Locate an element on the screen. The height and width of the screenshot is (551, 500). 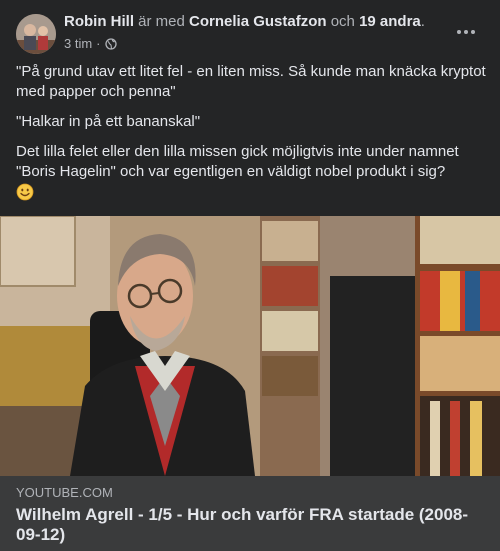
globe-icon is located at coordinates (110, 44).